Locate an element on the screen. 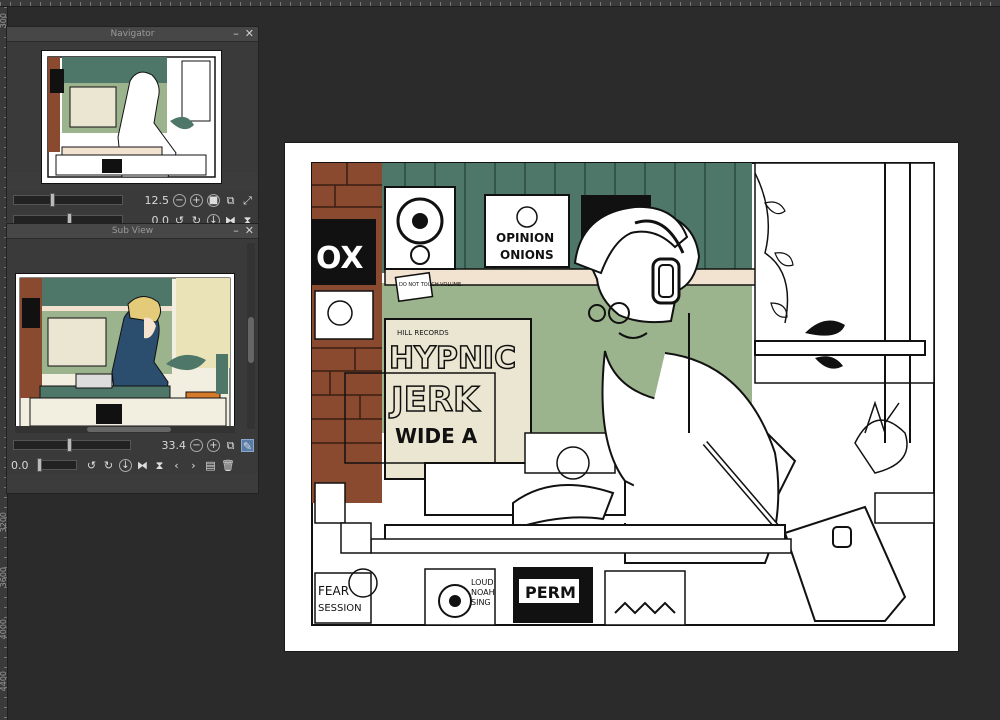  sub-view-horizontal-scrollbar is located at coordinates (125, 429).